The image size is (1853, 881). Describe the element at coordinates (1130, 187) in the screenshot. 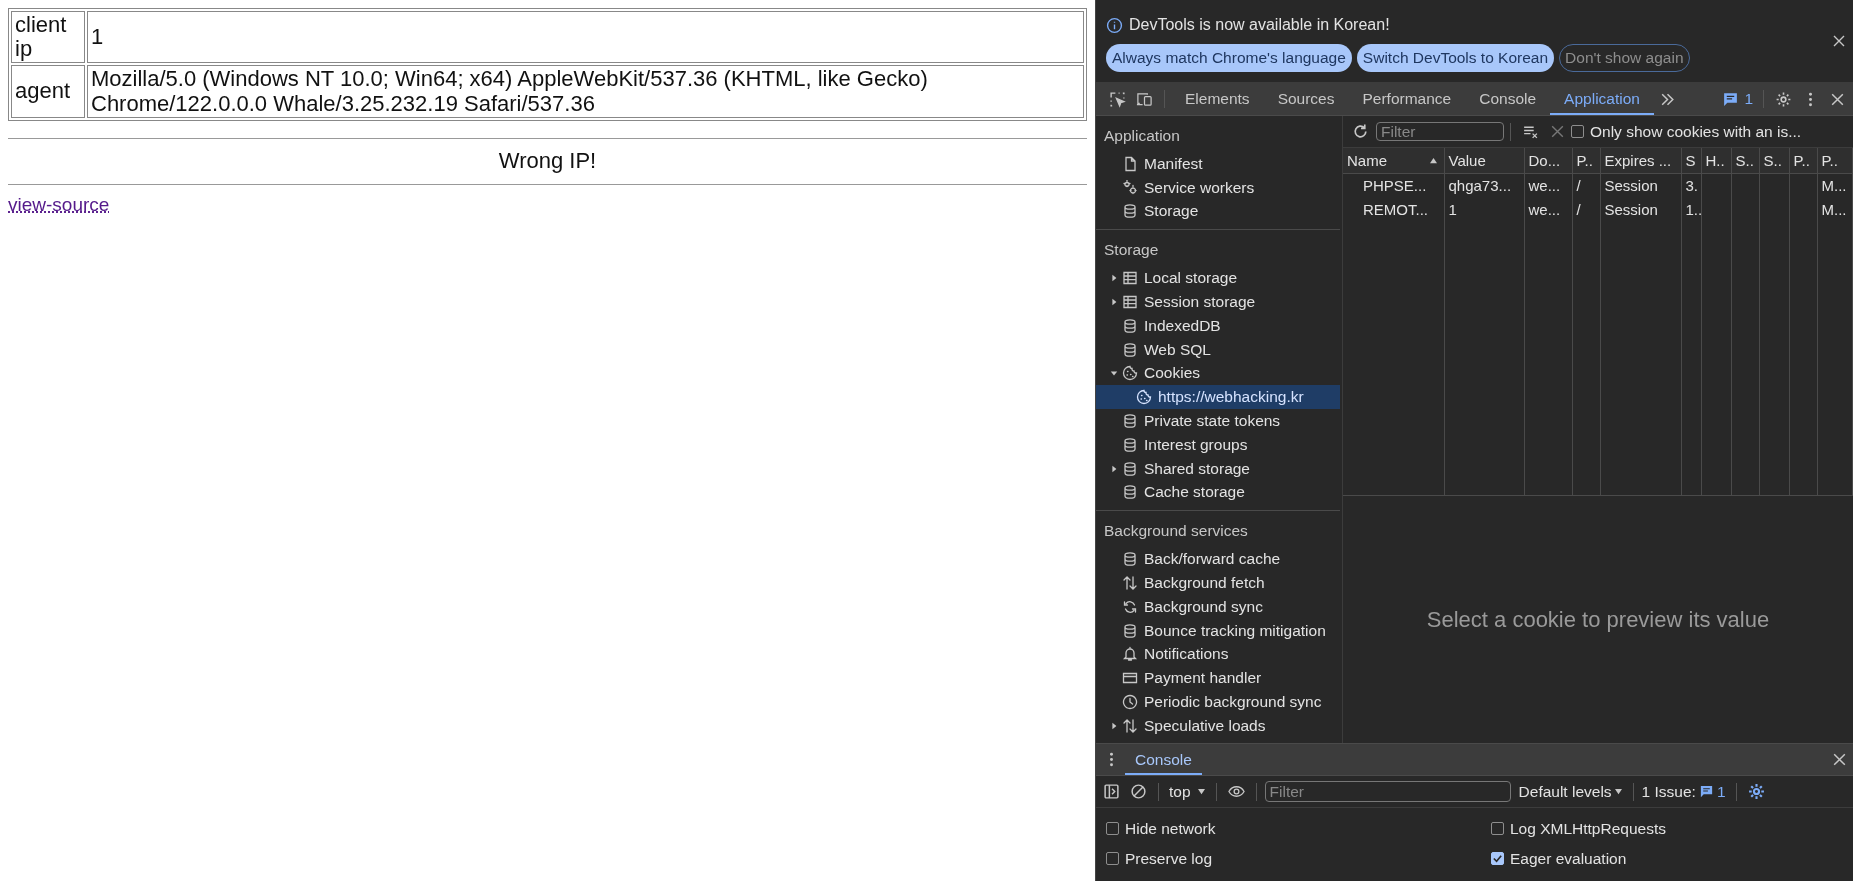

I see `gears-icon` at that location.